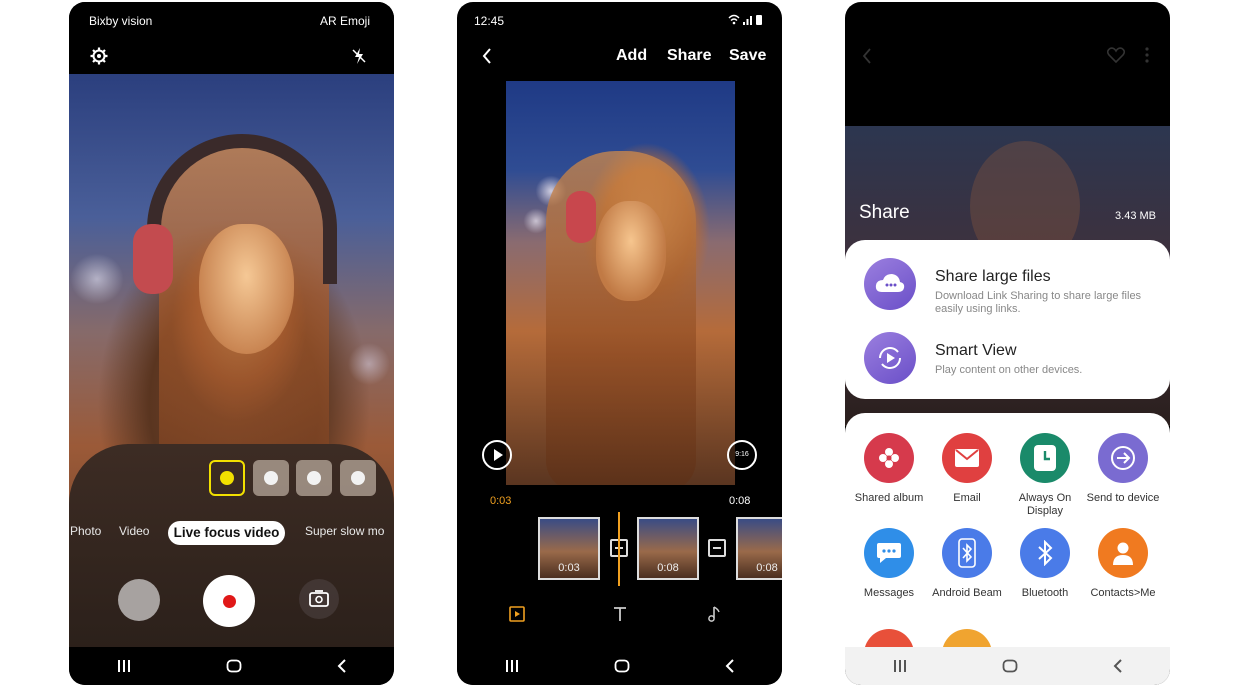 Image resolution: width=1240 pixels, height=698 pixels. I want to click on music-tool-icon, so click(714, 614).